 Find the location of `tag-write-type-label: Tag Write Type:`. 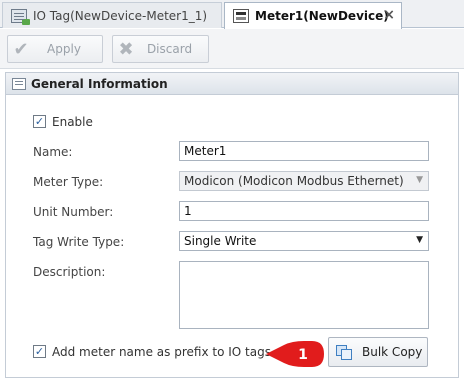

tag-write-type-label: Tag Write Type: is located at coordinates (79, 242).